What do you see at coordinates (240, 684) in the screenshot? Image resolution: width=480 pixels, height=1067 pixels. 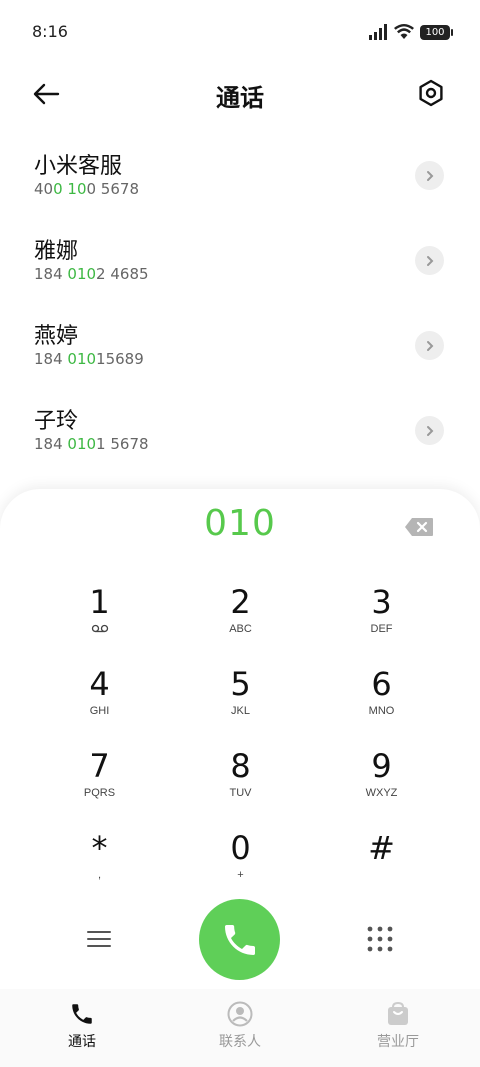 I see `key-digit: 5` at bounding box center [240, 684].